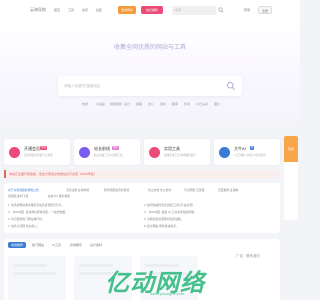 The width and height of the screenshot is (320, 300). Describe the element at coordinates (36, 205) in the screenshot. I see `news-item: 1. 优秀的网站收录推荐及站长资源整合分享。` at that location.